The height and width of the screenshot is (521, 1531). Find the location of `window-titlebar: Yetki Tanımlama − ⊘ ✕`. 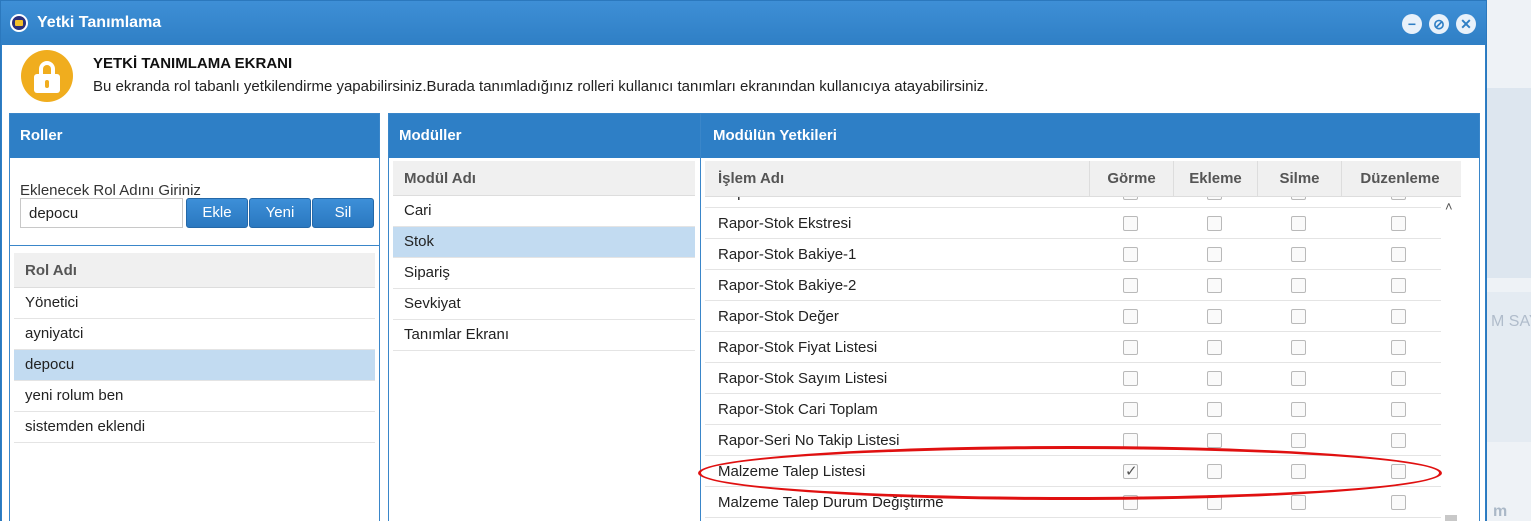

window-titlebar: Yetki Tanımlama − ⊘ ✕ is located at coordinates (743, 23).